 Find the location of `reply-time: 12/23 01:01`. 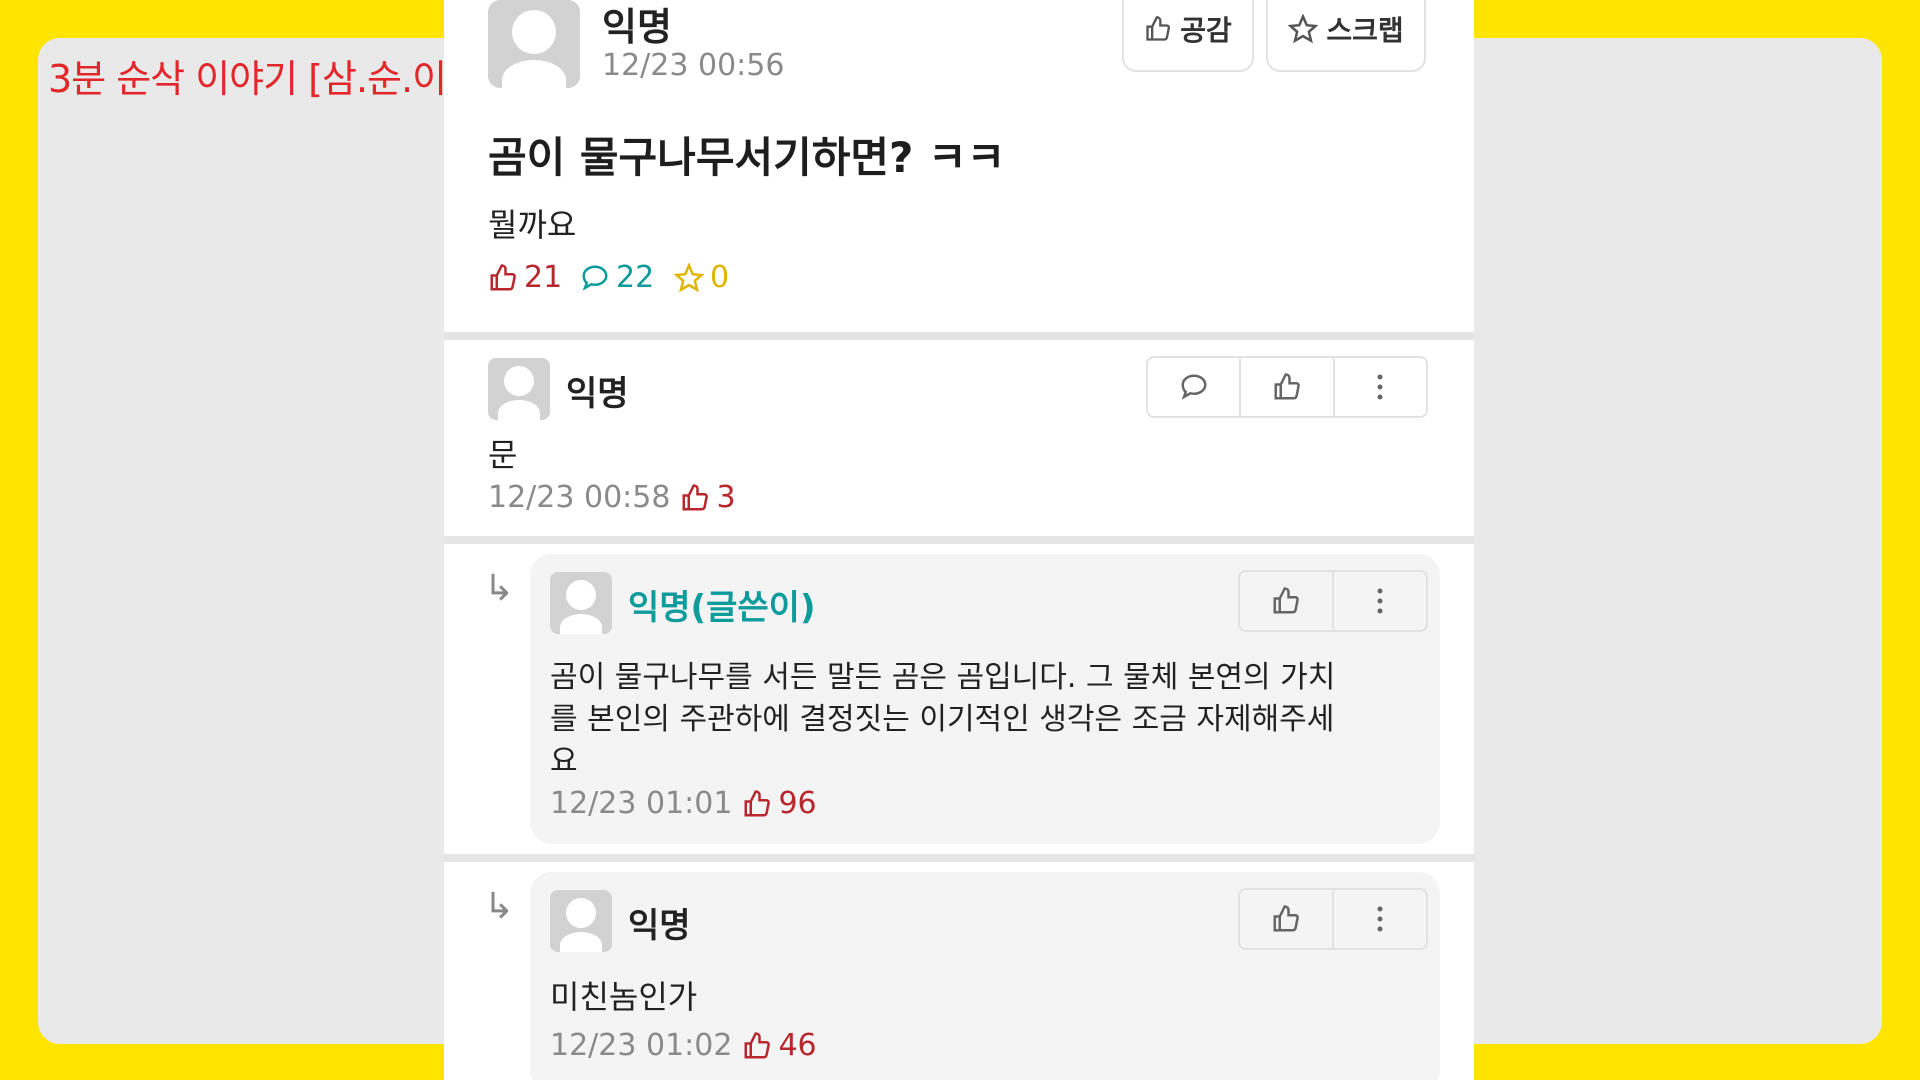

reply-time: 12/23 01:01 is located at coordinates (641, 803).